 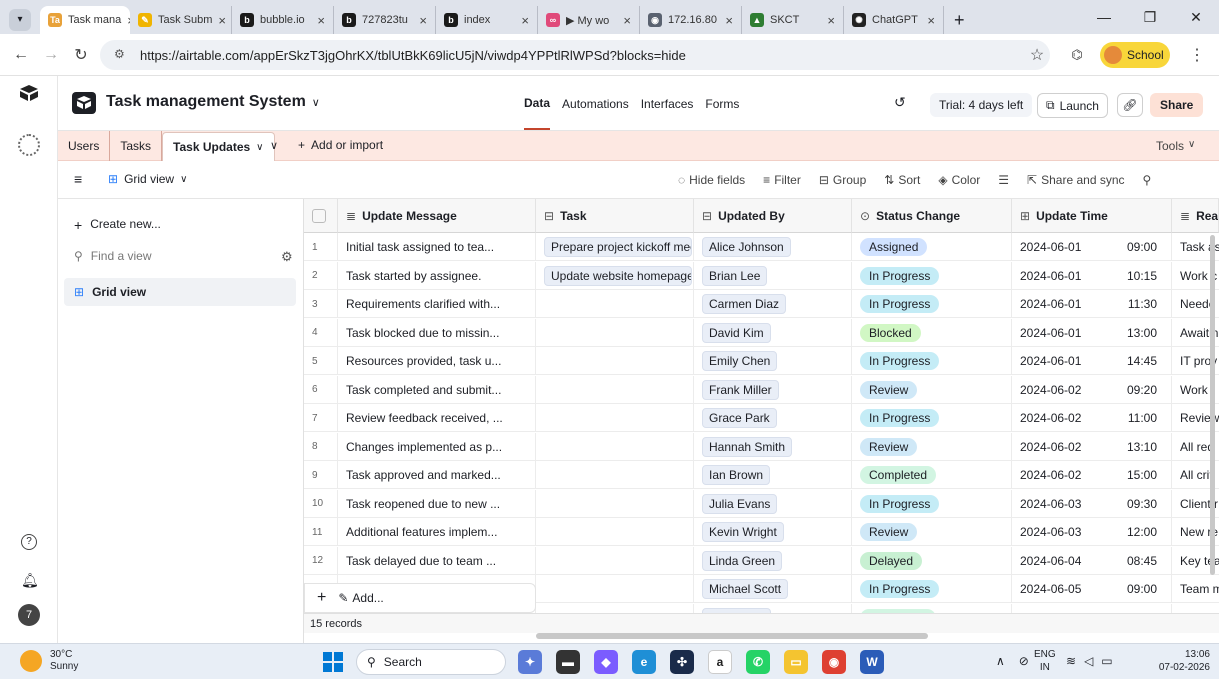 I want to click on row-number: 1, so click(x=321, y=247).